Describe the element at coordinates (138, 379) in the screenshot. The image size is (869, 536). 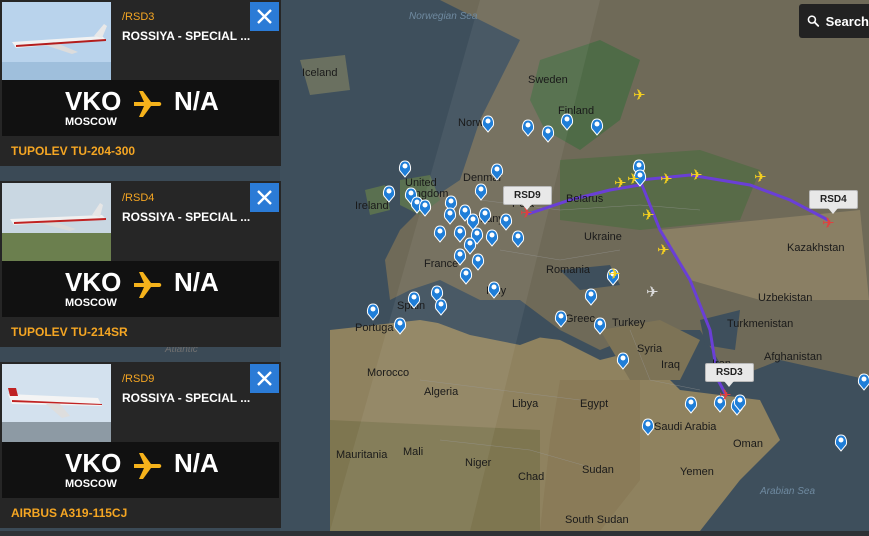
I see `flight-callsign: /RSD9` at that location.